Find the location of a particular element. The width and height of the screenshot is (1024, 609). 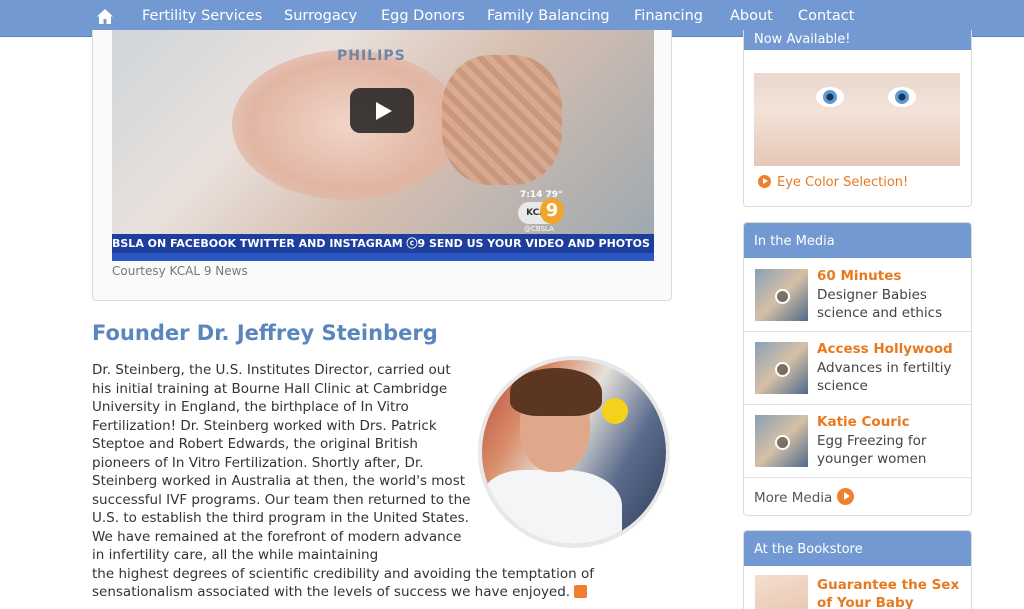

bookstore-heading: At the Bookstore is located at coordinates (857, 548).